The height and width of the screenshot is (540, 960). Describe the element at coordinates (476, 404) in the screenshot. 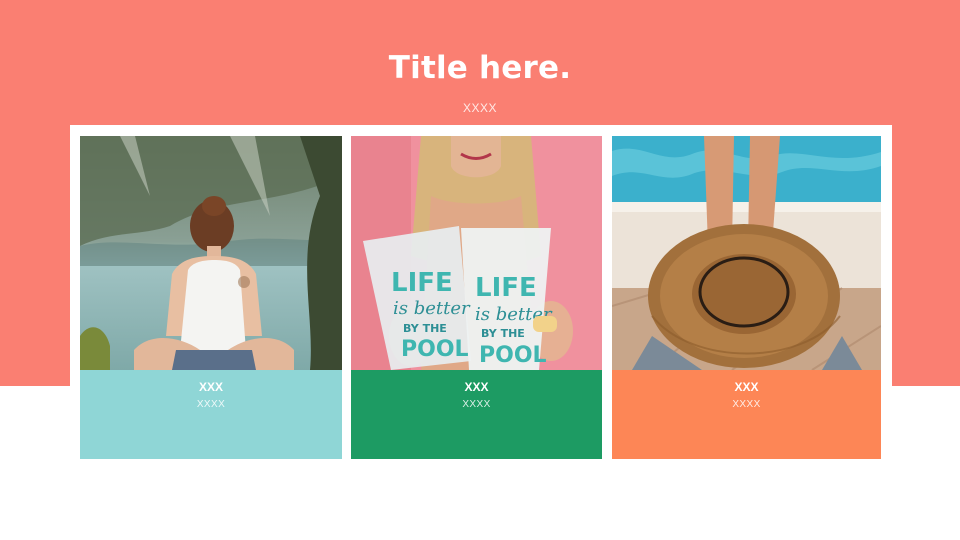

I see `card-2-subtitle: XXXX` at that location.